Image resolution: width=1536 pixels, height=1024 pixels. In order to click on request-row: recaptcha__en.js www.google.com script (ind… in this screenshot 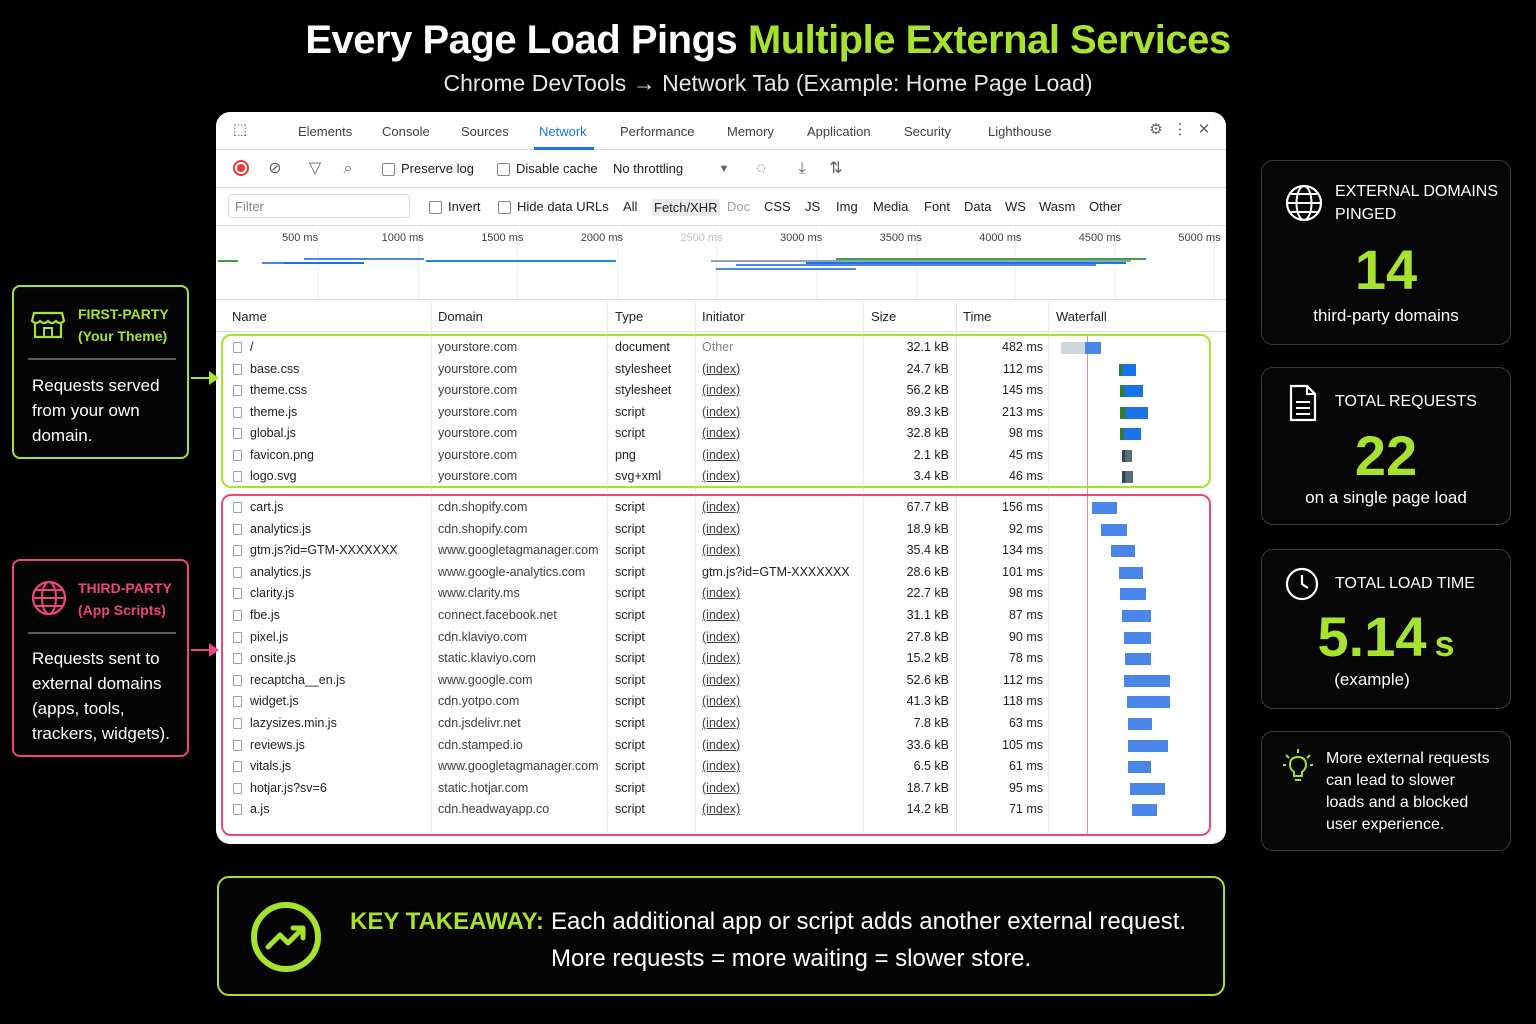, I will do `click(721, 681)`.